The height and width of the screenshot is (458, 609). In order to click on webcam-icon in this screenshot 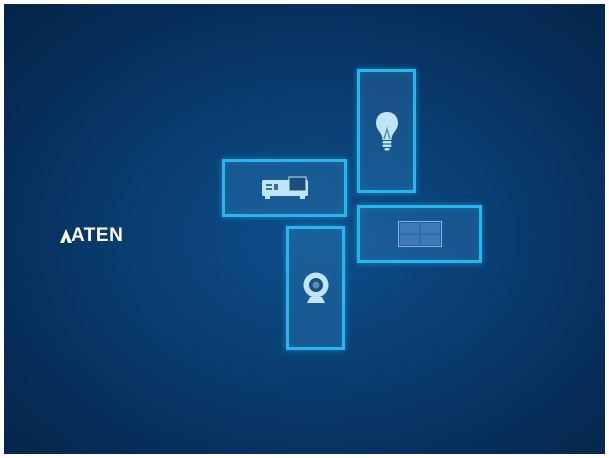, I will do `click(315, 287)`.